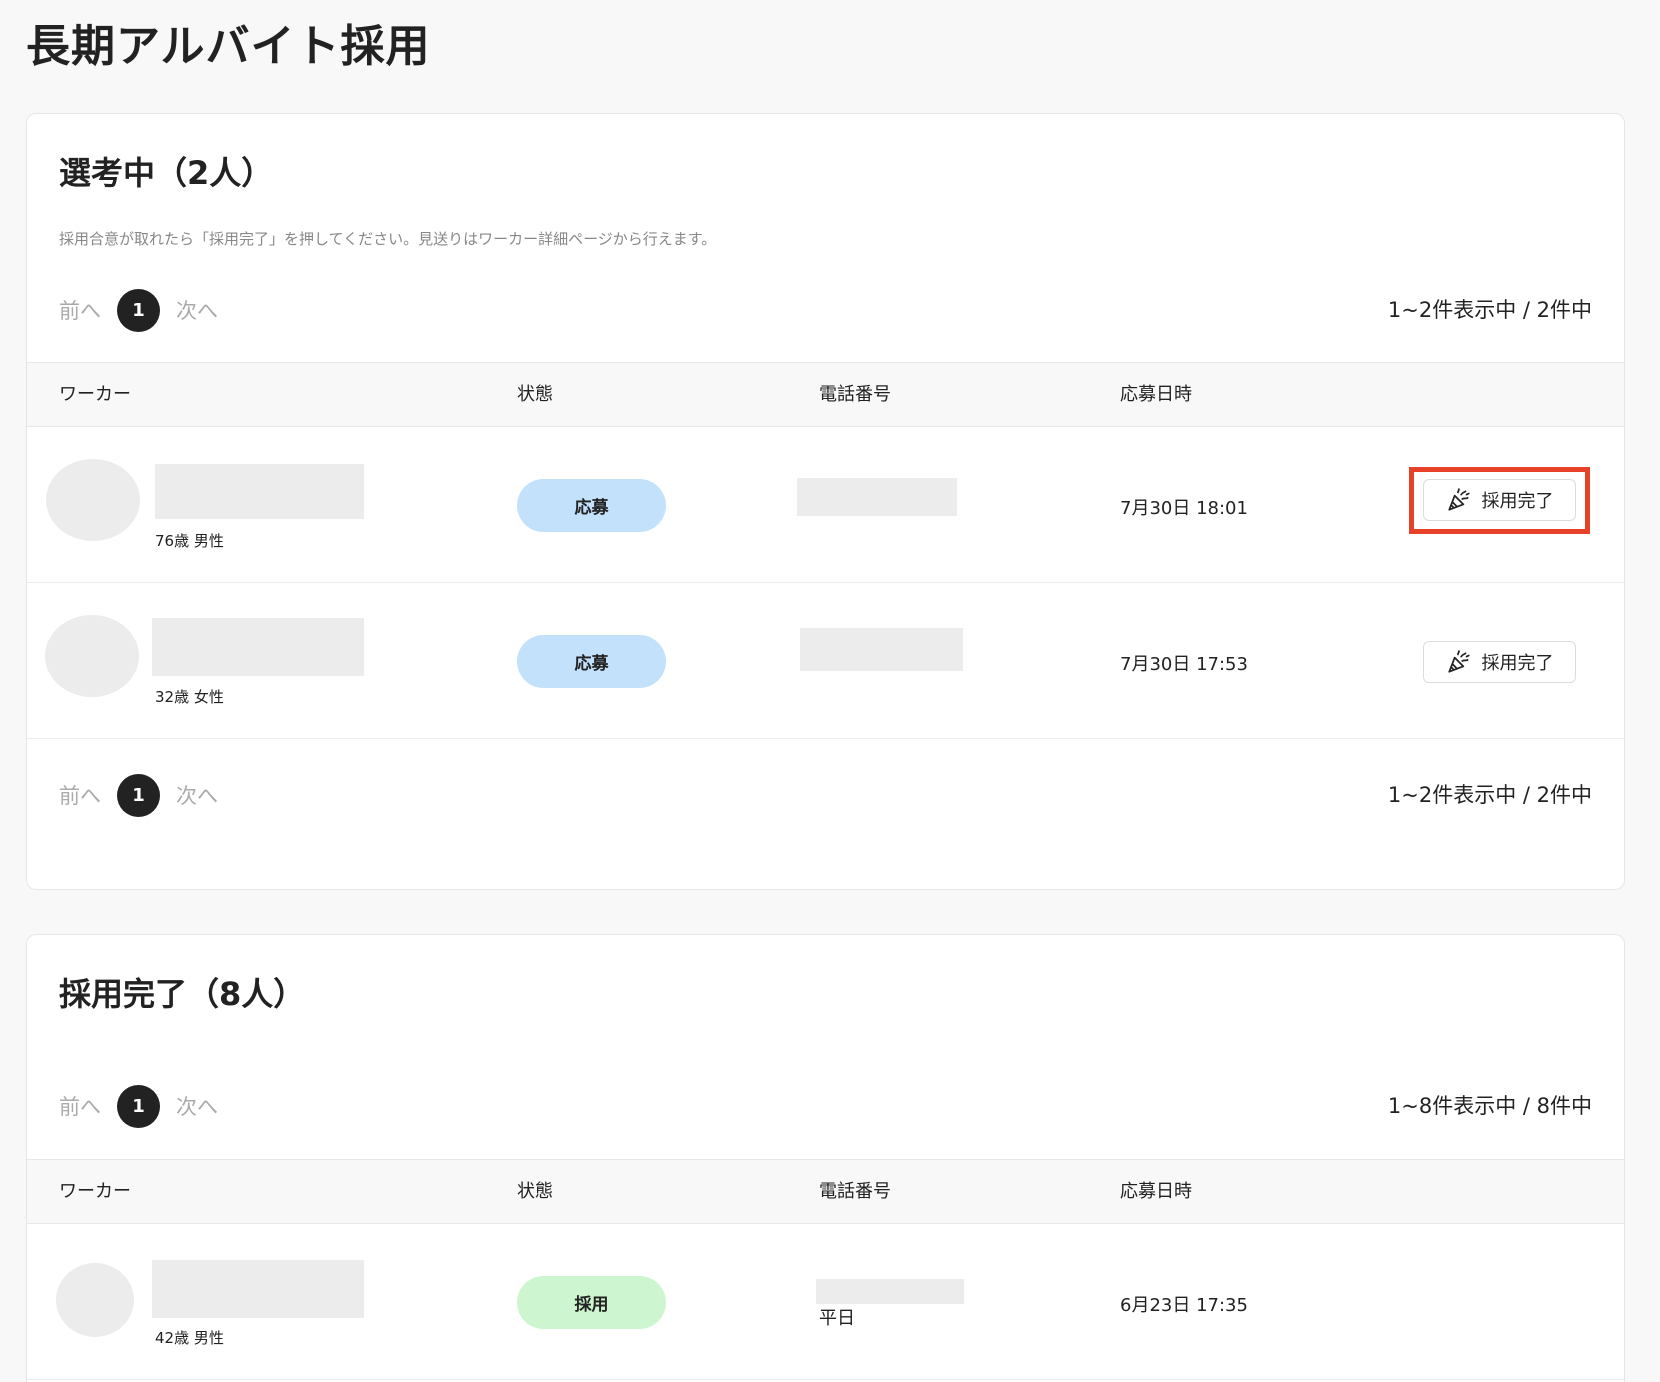 The height and width of the screenshot is (1382, 1660). I want to click on hired-title: 採用完了（8人）, so click(182, 994).